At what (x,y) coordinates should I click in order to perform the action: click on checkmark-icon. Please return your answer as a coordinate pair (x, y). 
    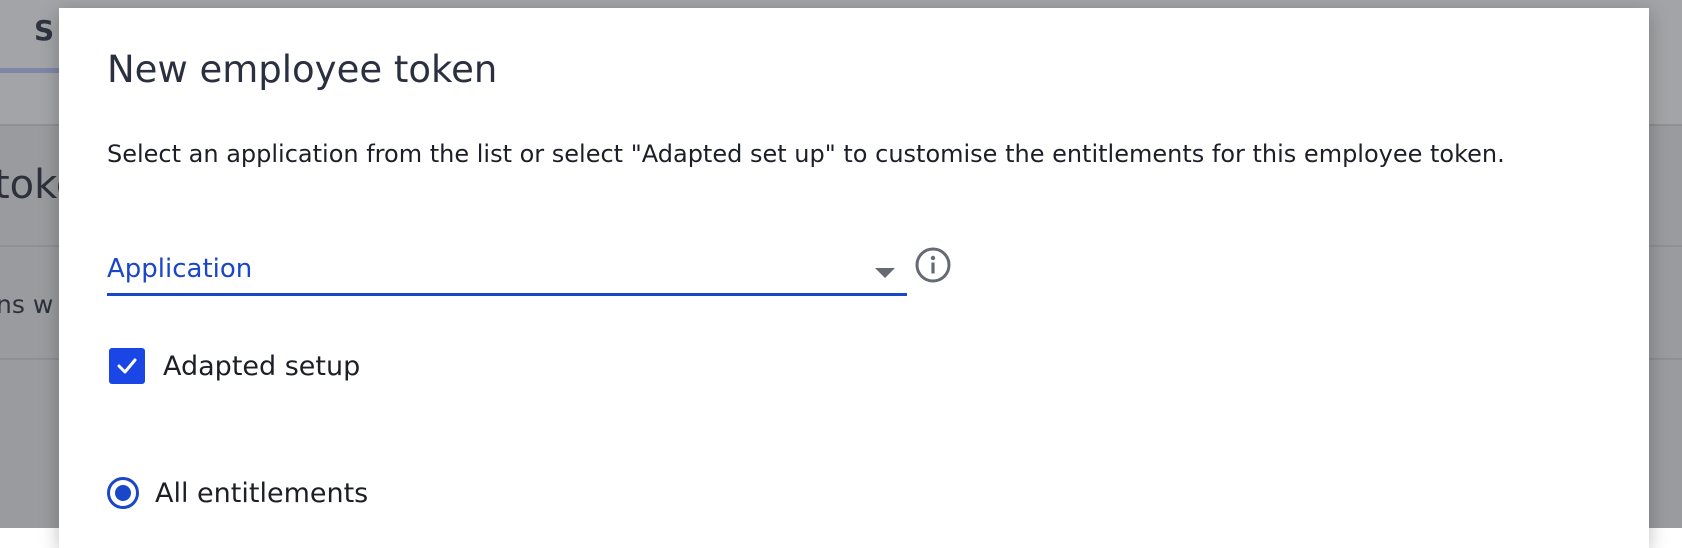
    Looking at the image, I should click on (127, 366).